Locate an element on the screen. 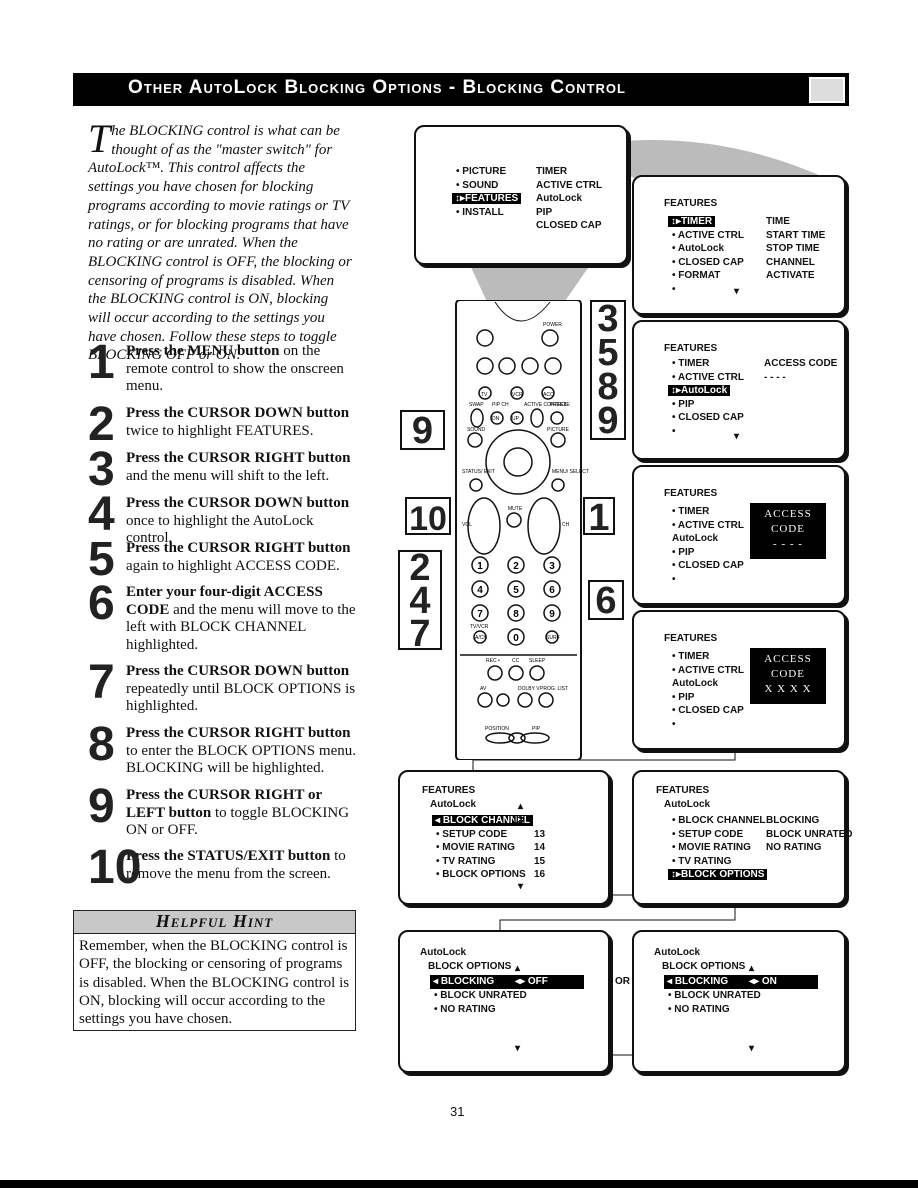  blocking-toggle: ◂ BLOCKING ◂▸ ON is located at coordinates (741, 982).